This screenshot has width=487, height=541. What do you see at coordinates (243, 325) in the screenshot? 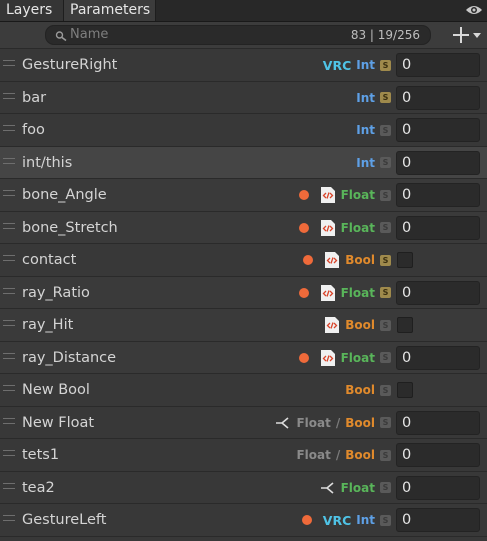
I see `parameter-row: ray_Hit Bool S` at bounding box center [243, 325].